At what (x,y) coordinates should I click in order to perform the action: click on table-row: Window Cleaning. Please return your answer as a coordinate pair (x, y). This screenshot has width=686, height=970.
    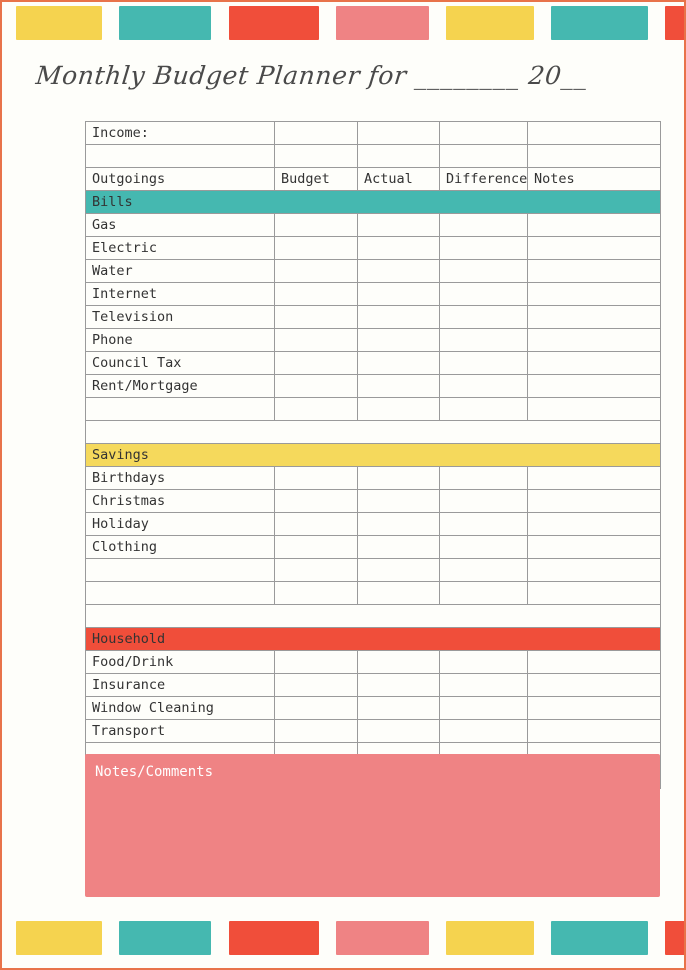
    Looking at the image, I should click on (373, 708).